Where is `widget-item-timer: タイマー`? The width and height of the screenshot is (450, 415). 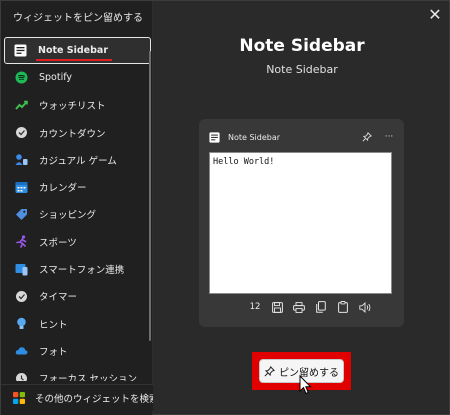
widget-item-timer: タイマー is located at coordinates (77, 296).